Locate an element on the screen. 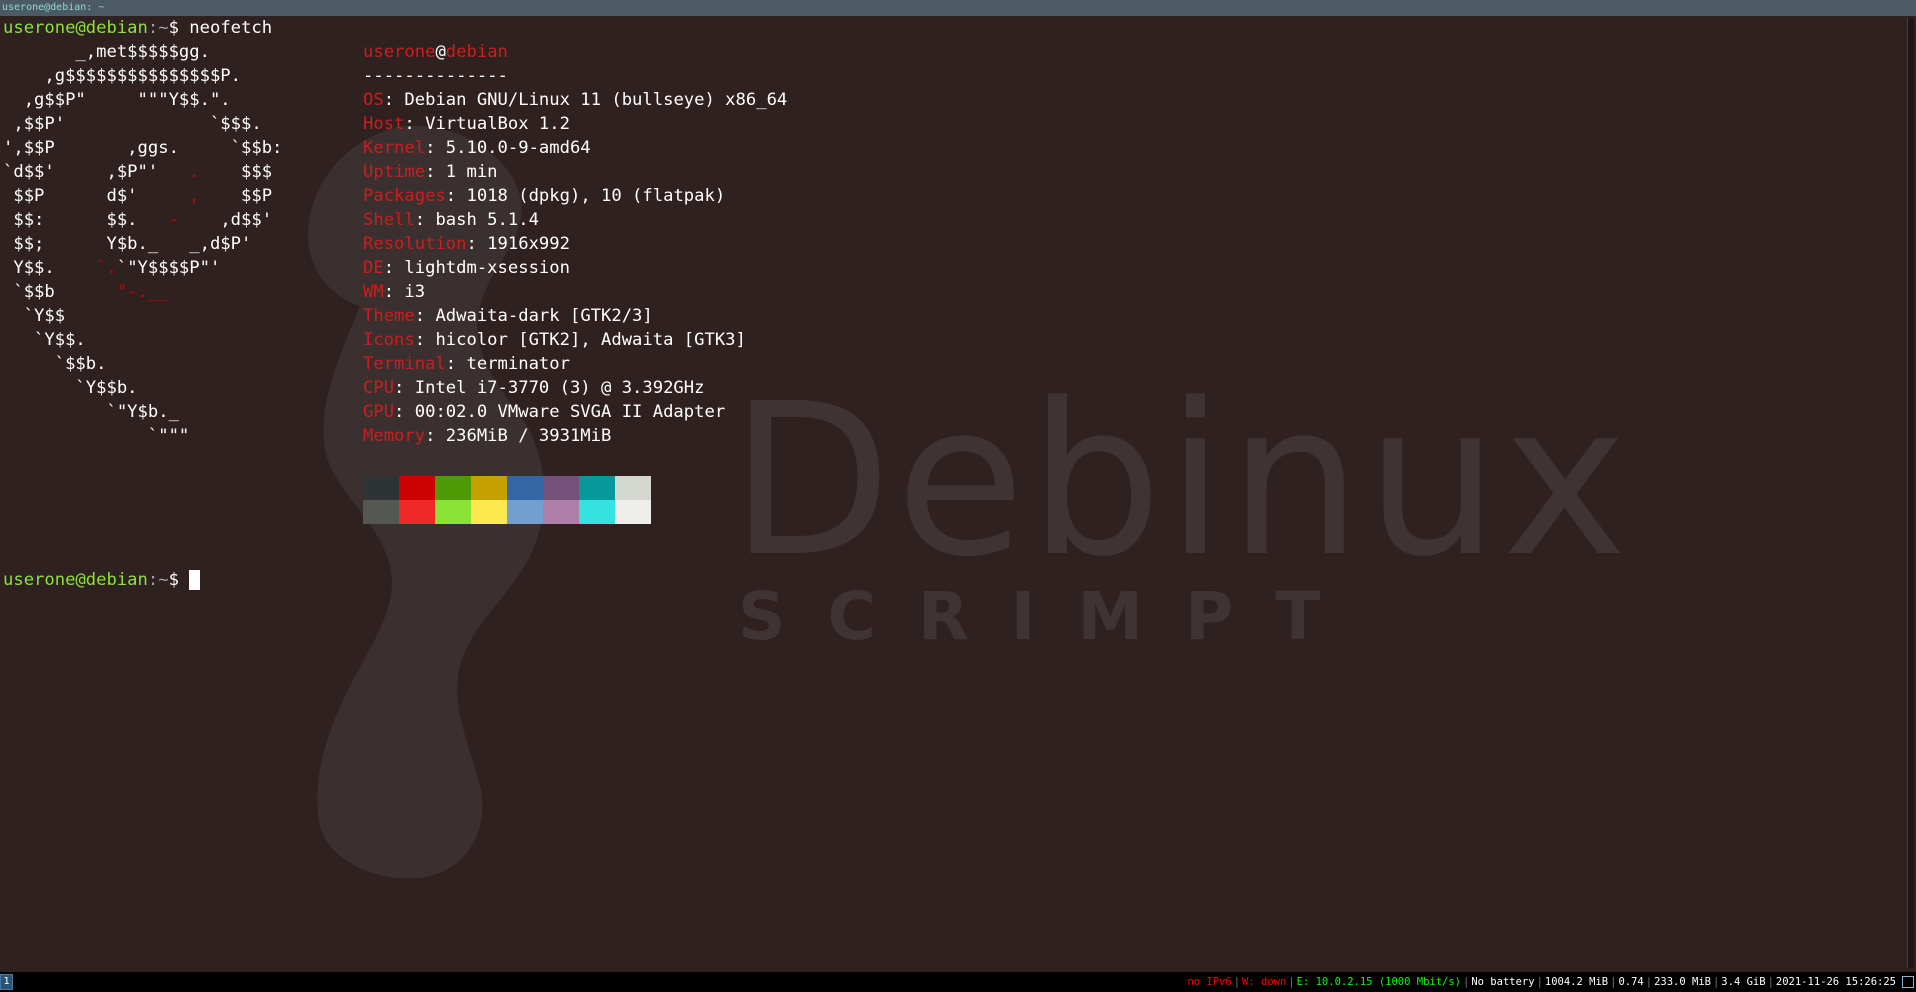  info-label: CPU is located at coordinates (379, 388).